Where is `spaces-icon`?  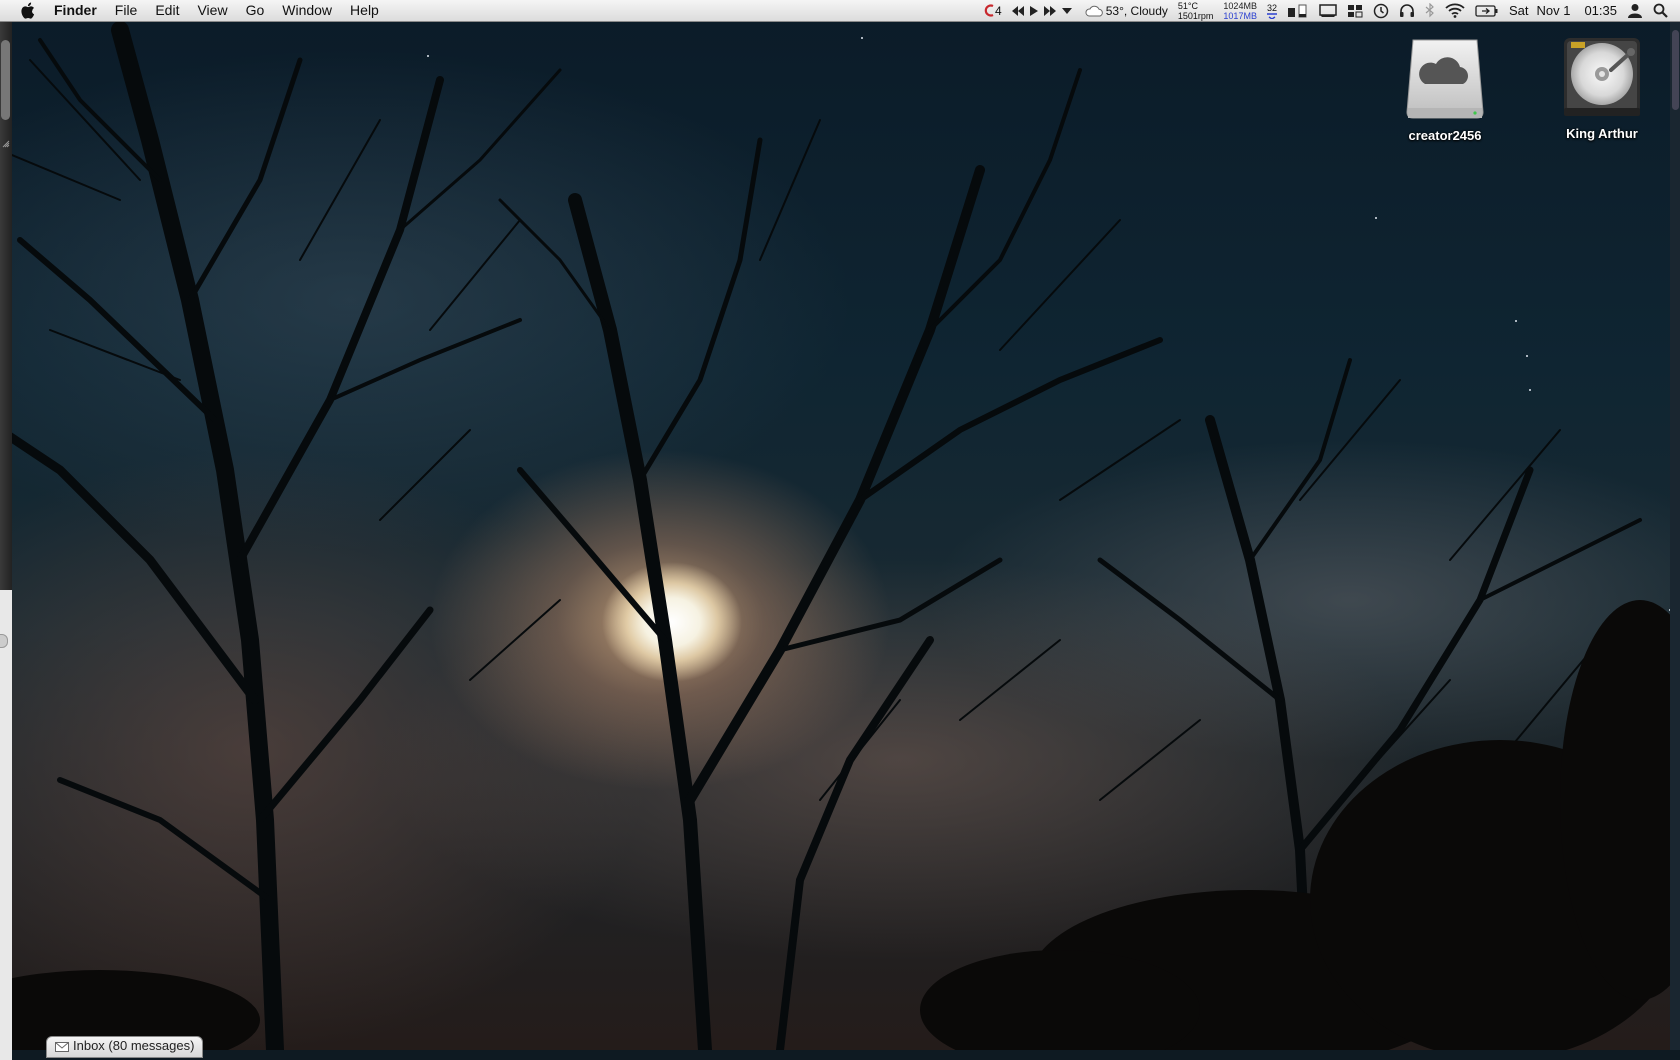 spaces-icon is located at coordinates (1355, 10).